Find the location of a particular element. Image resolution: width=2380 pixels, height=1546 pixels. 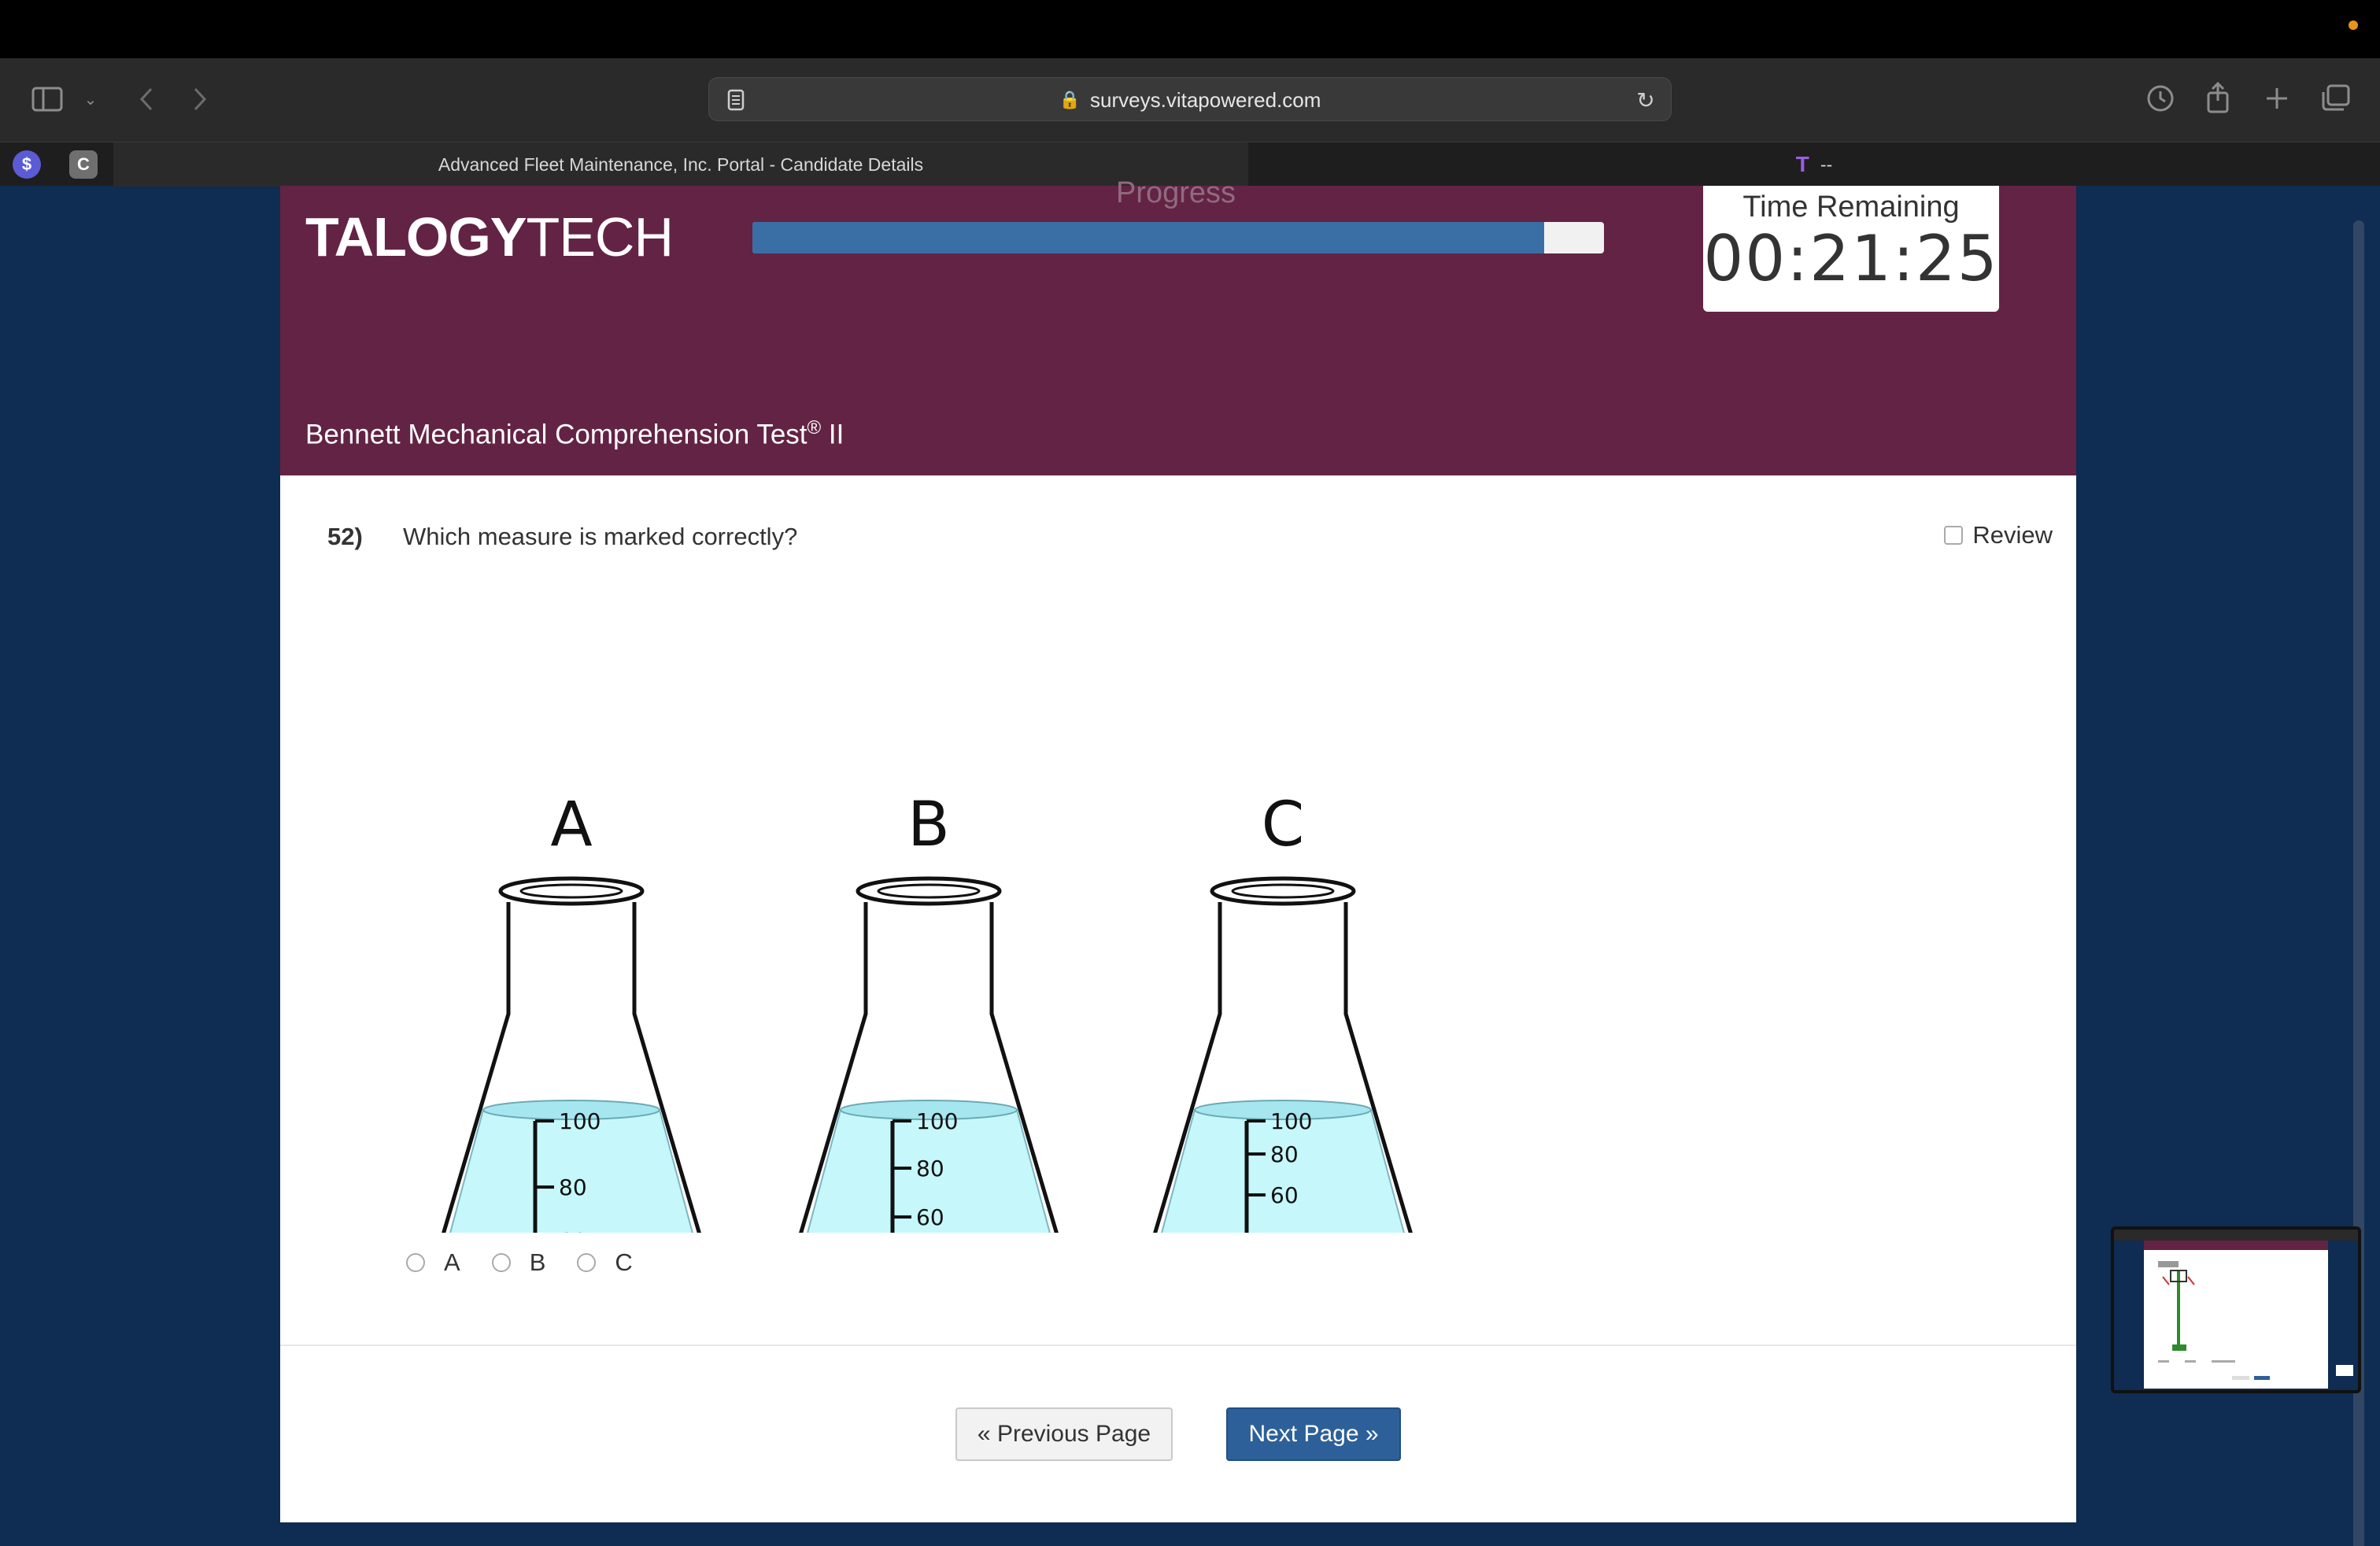

flasks-illustration: A10080604020B10080604020C10080604020 is located at coordinates (928, 1011).